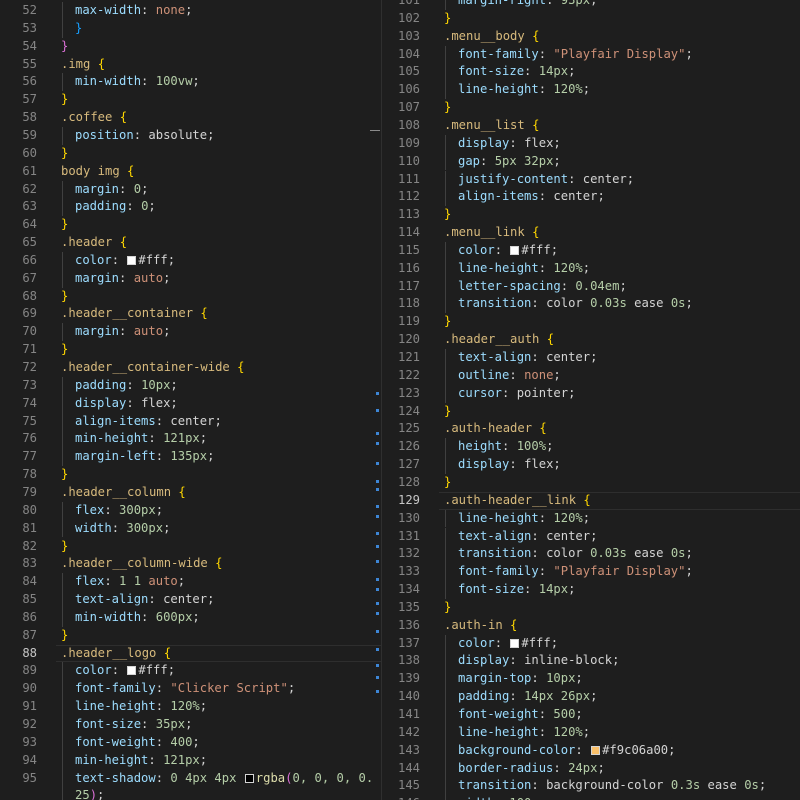  What do you see at coordinates (191, 653) in the screenshot?
I see `code-line: 88 .header__logo {` at bounding box center [191, 653].